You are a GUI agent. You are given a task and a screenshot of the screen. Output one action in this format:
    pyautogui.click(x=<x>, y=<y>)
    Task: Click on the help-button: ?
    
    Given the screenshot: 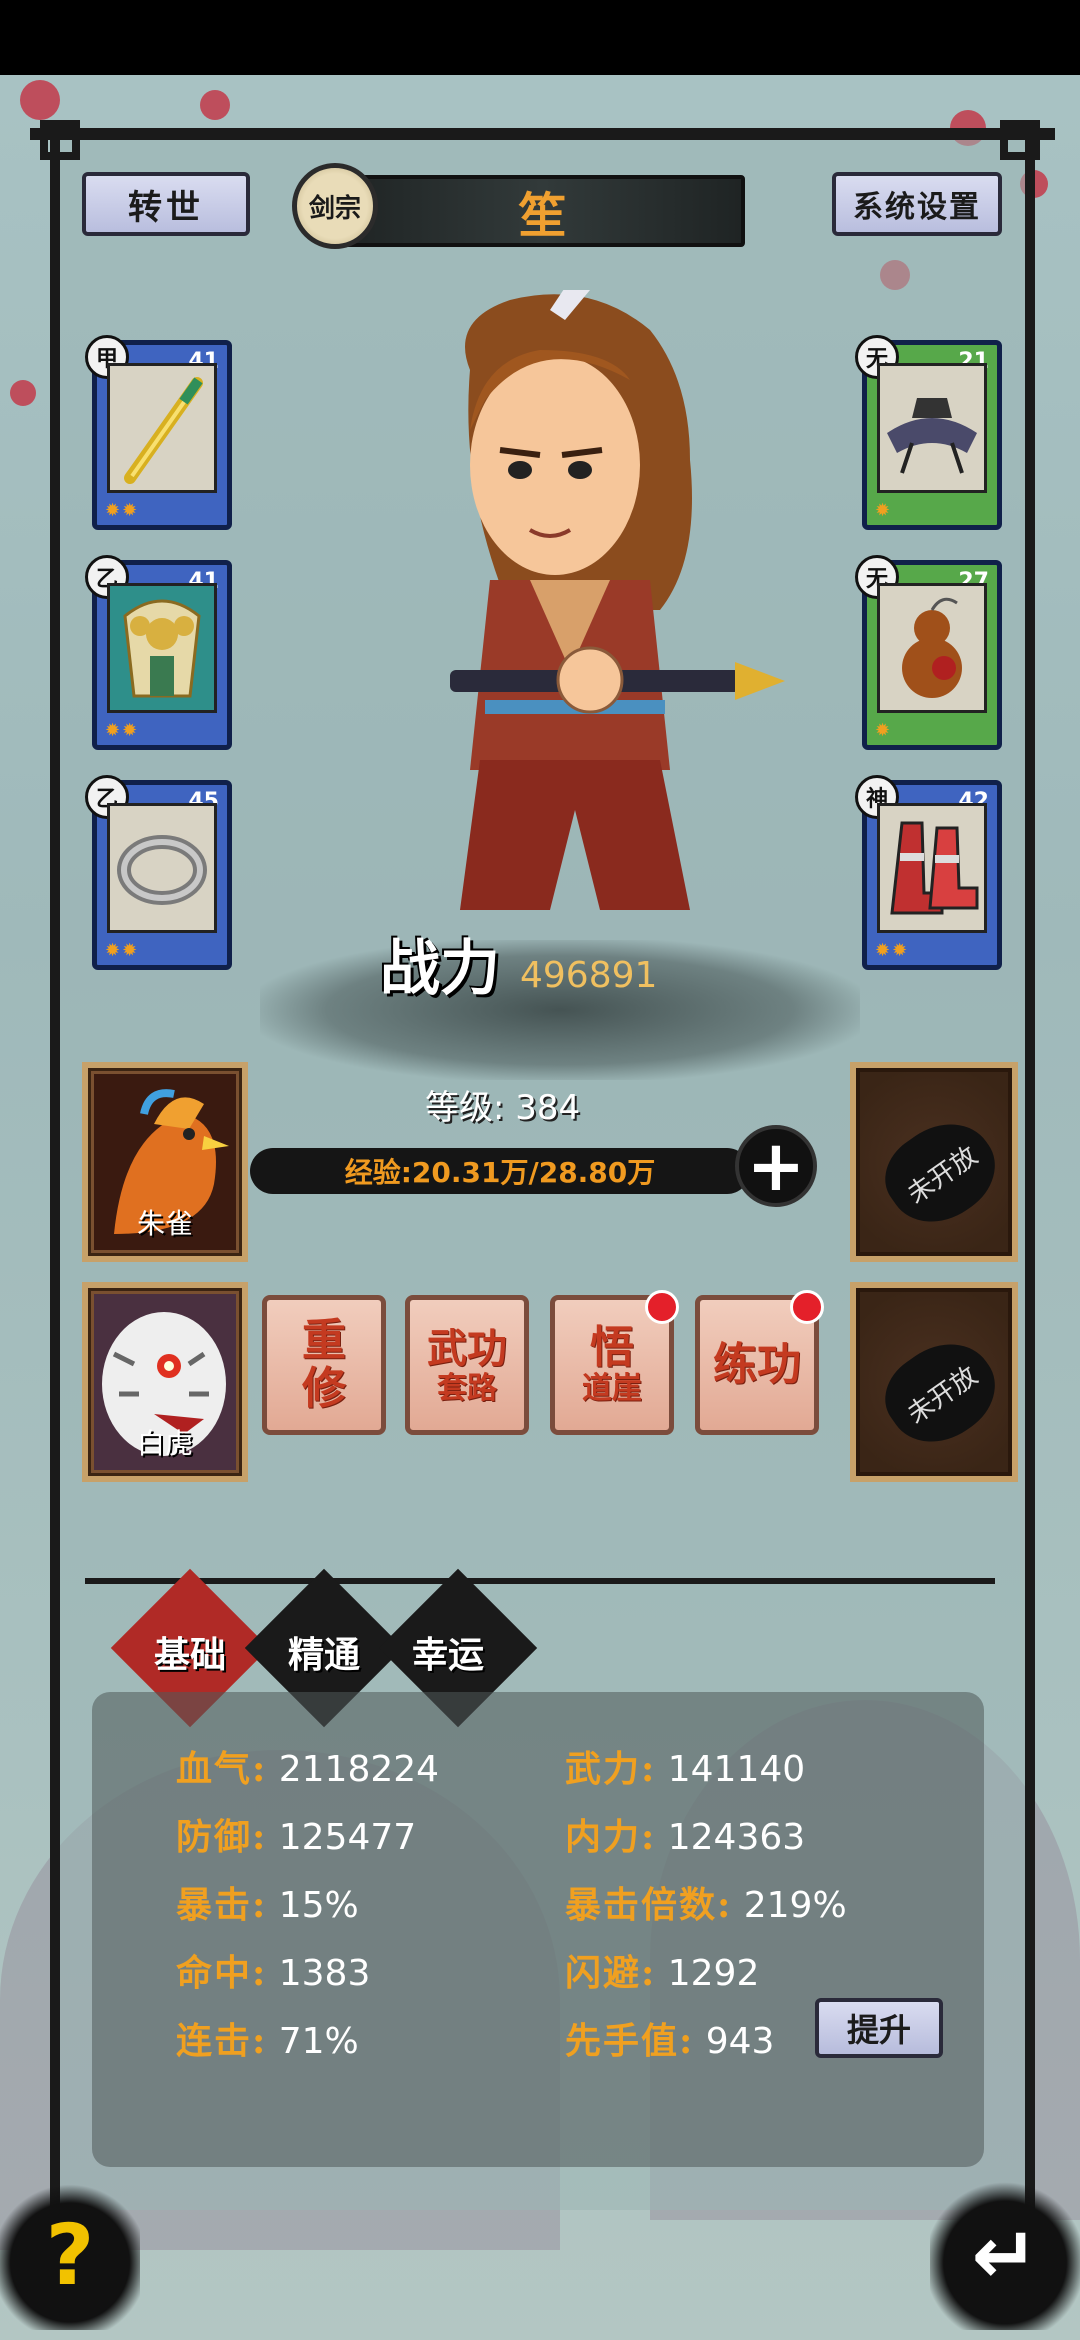 What is the action you would take?
    pyautogui.click(x=70, y=2255)
    